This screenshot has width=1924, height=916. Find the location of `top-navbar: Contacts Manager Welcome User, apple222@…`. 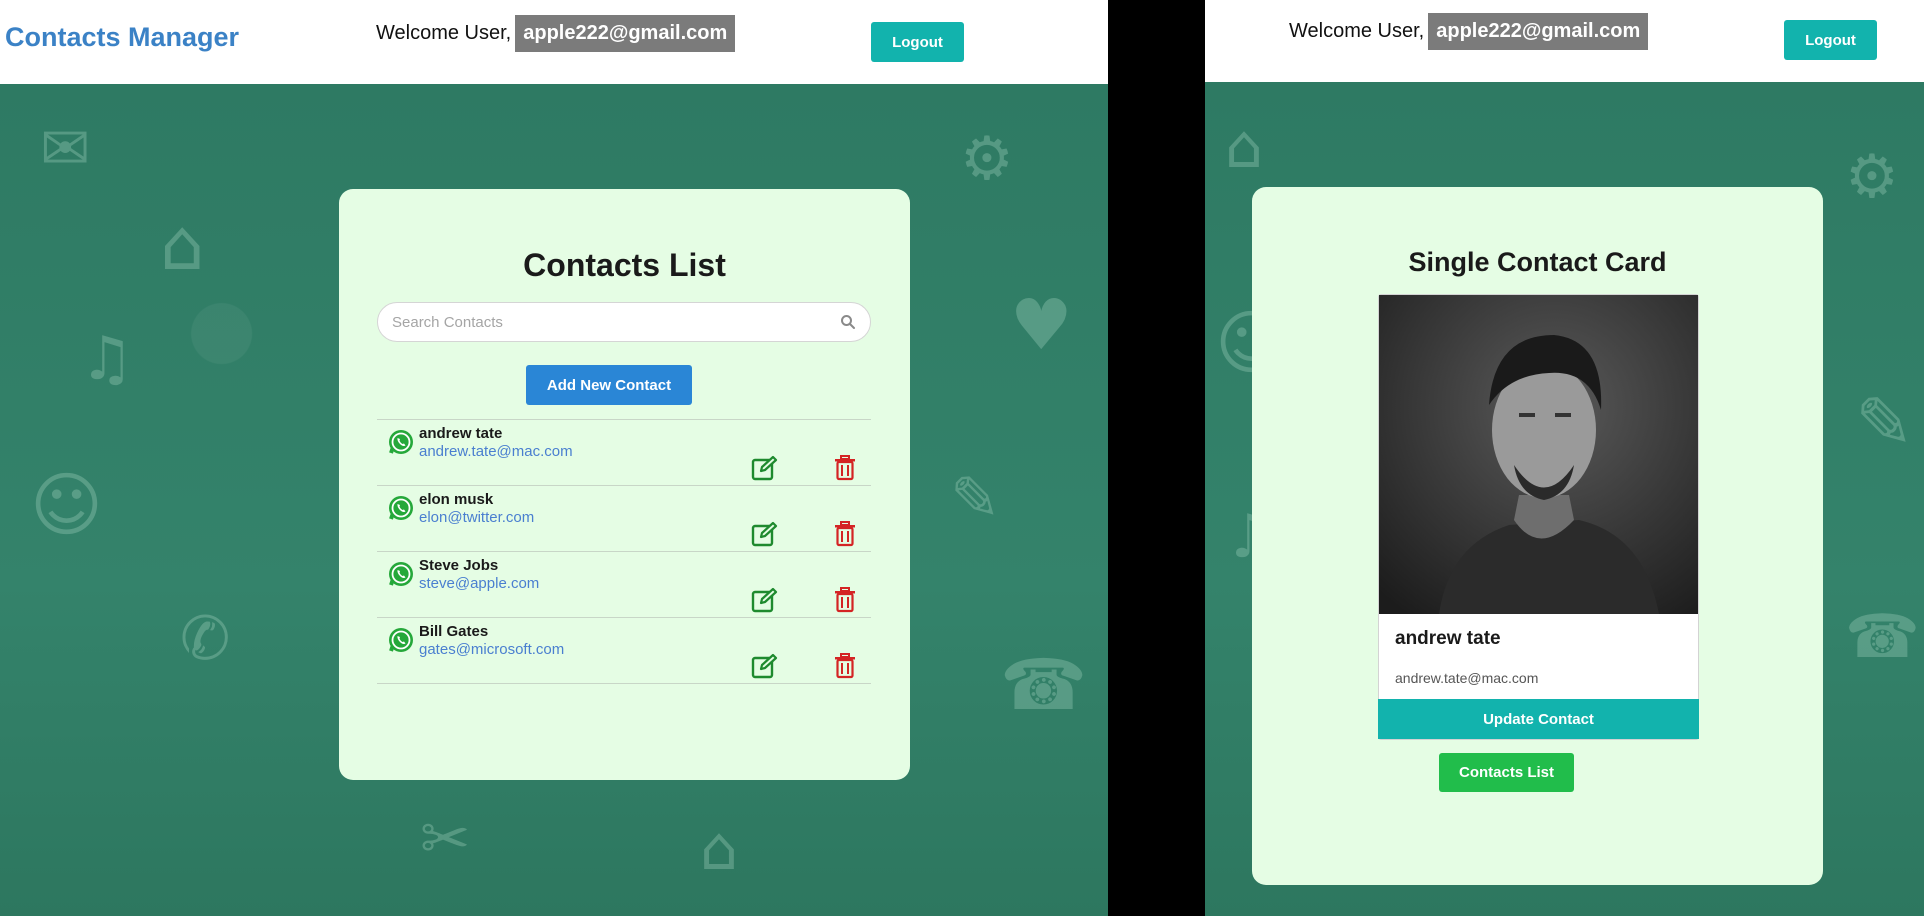

top-navbar: Contacts Manager Welcome User, apple222@… is located at coordinates (554, 42).